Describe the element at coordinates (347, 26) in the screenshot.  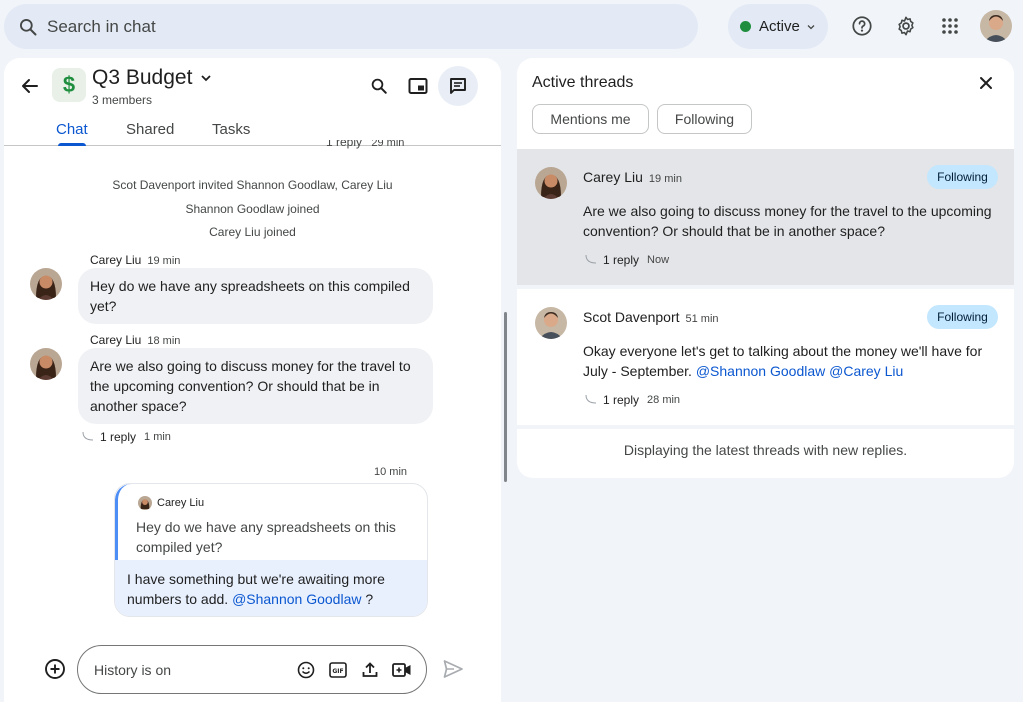
I see `search-input` at that location.